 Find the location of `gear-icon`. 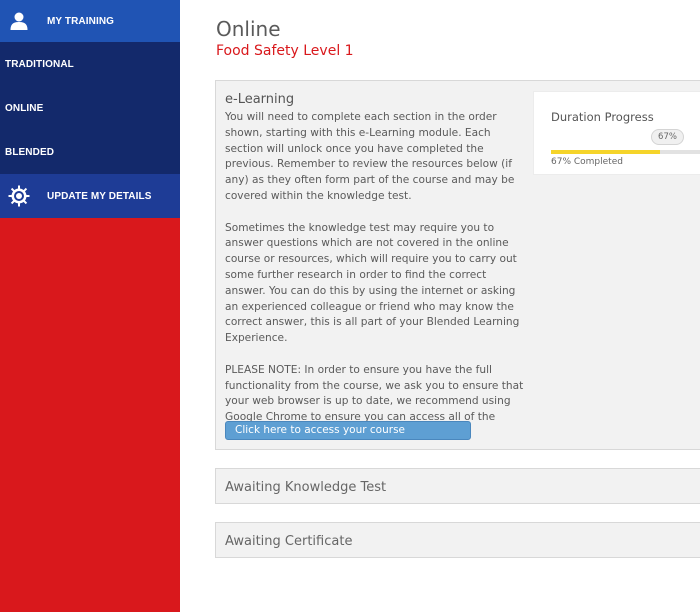

gear-icon is located at coordinates (19, 196).